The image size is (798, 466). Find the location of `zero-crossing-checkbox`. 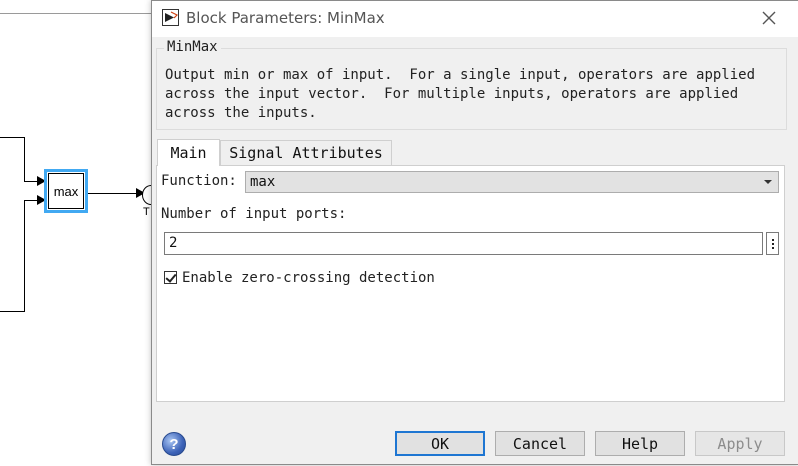

zero-crossing-checkbox is located at coordinates (170, 277).